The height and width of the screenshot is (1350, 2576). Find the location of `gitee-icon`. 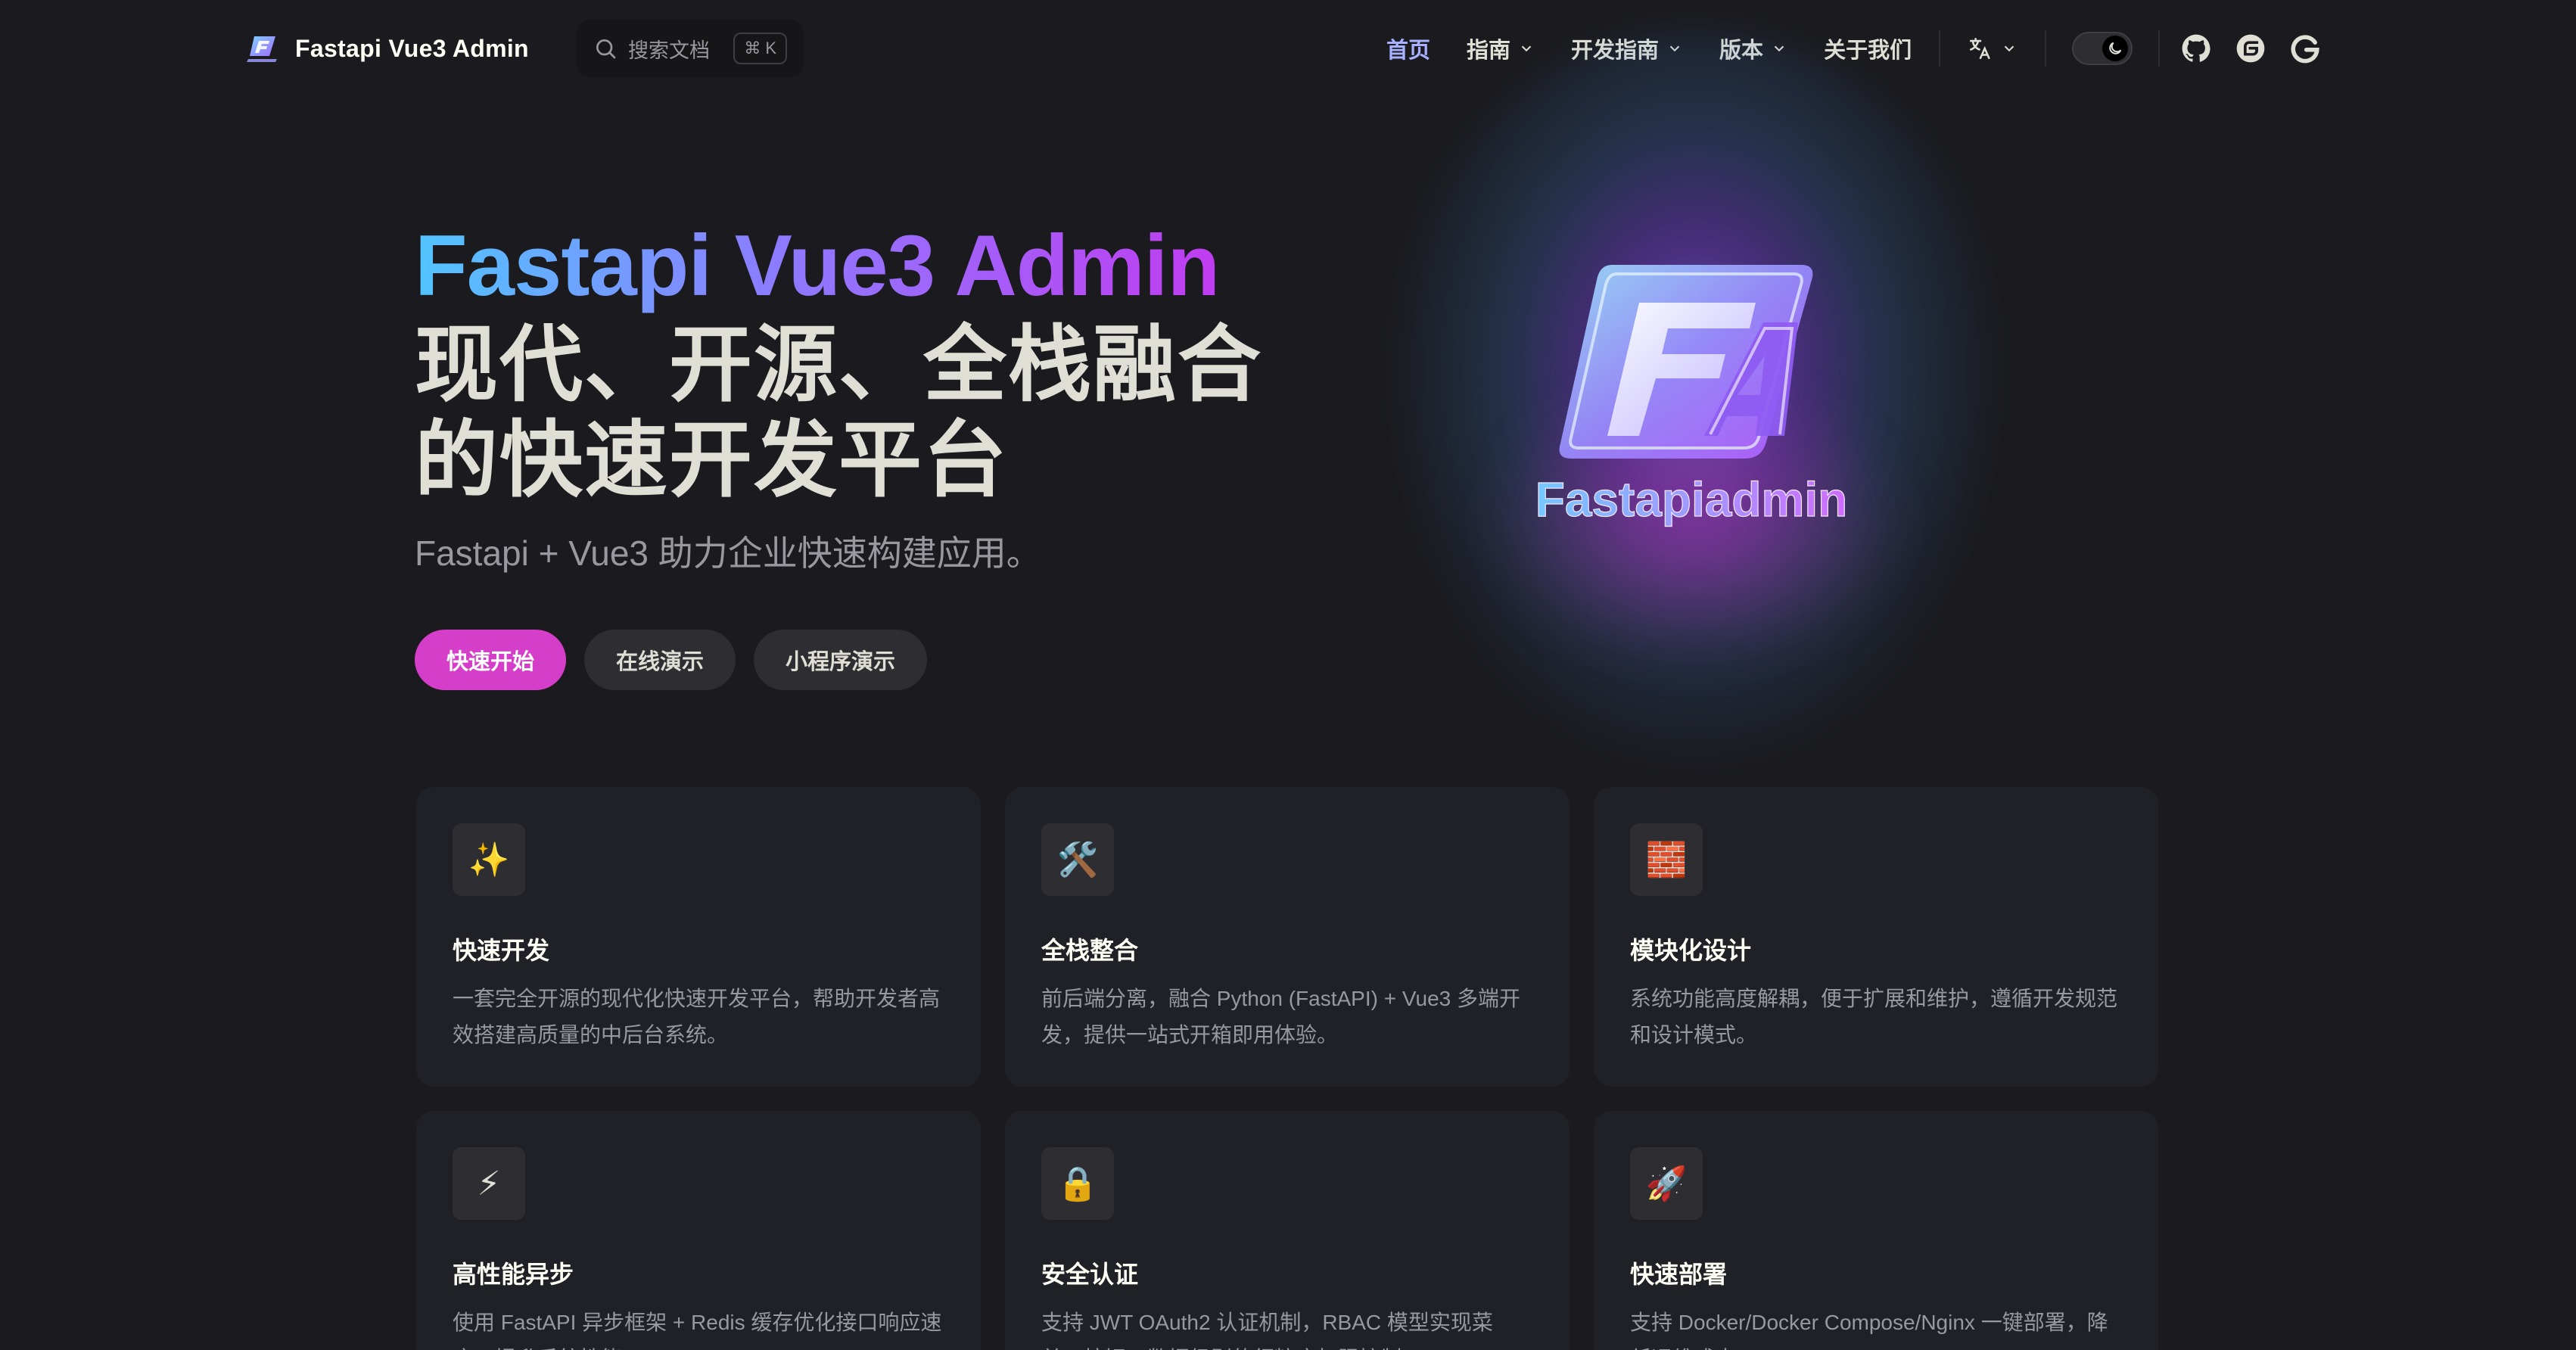

gitee-icon is located at coordinates (2250, 49).